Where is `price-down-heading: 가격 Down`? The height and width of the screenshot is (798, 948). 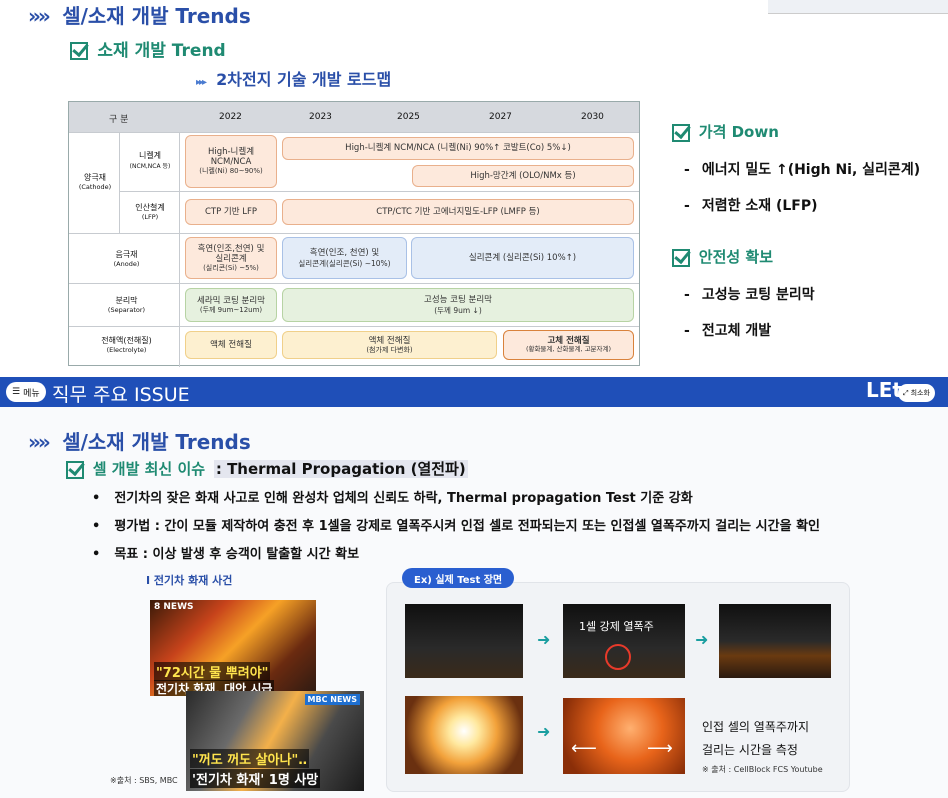 price-down-heading: 가격 Down is located at coordinates (725, 131).